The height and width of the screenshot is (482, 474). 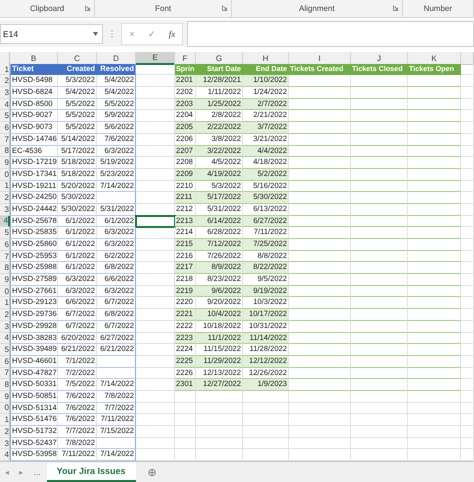 What do you see at coordinates (379, 58) in the screenshot?
I see `column-header: J` at bounding box center [379, 58].